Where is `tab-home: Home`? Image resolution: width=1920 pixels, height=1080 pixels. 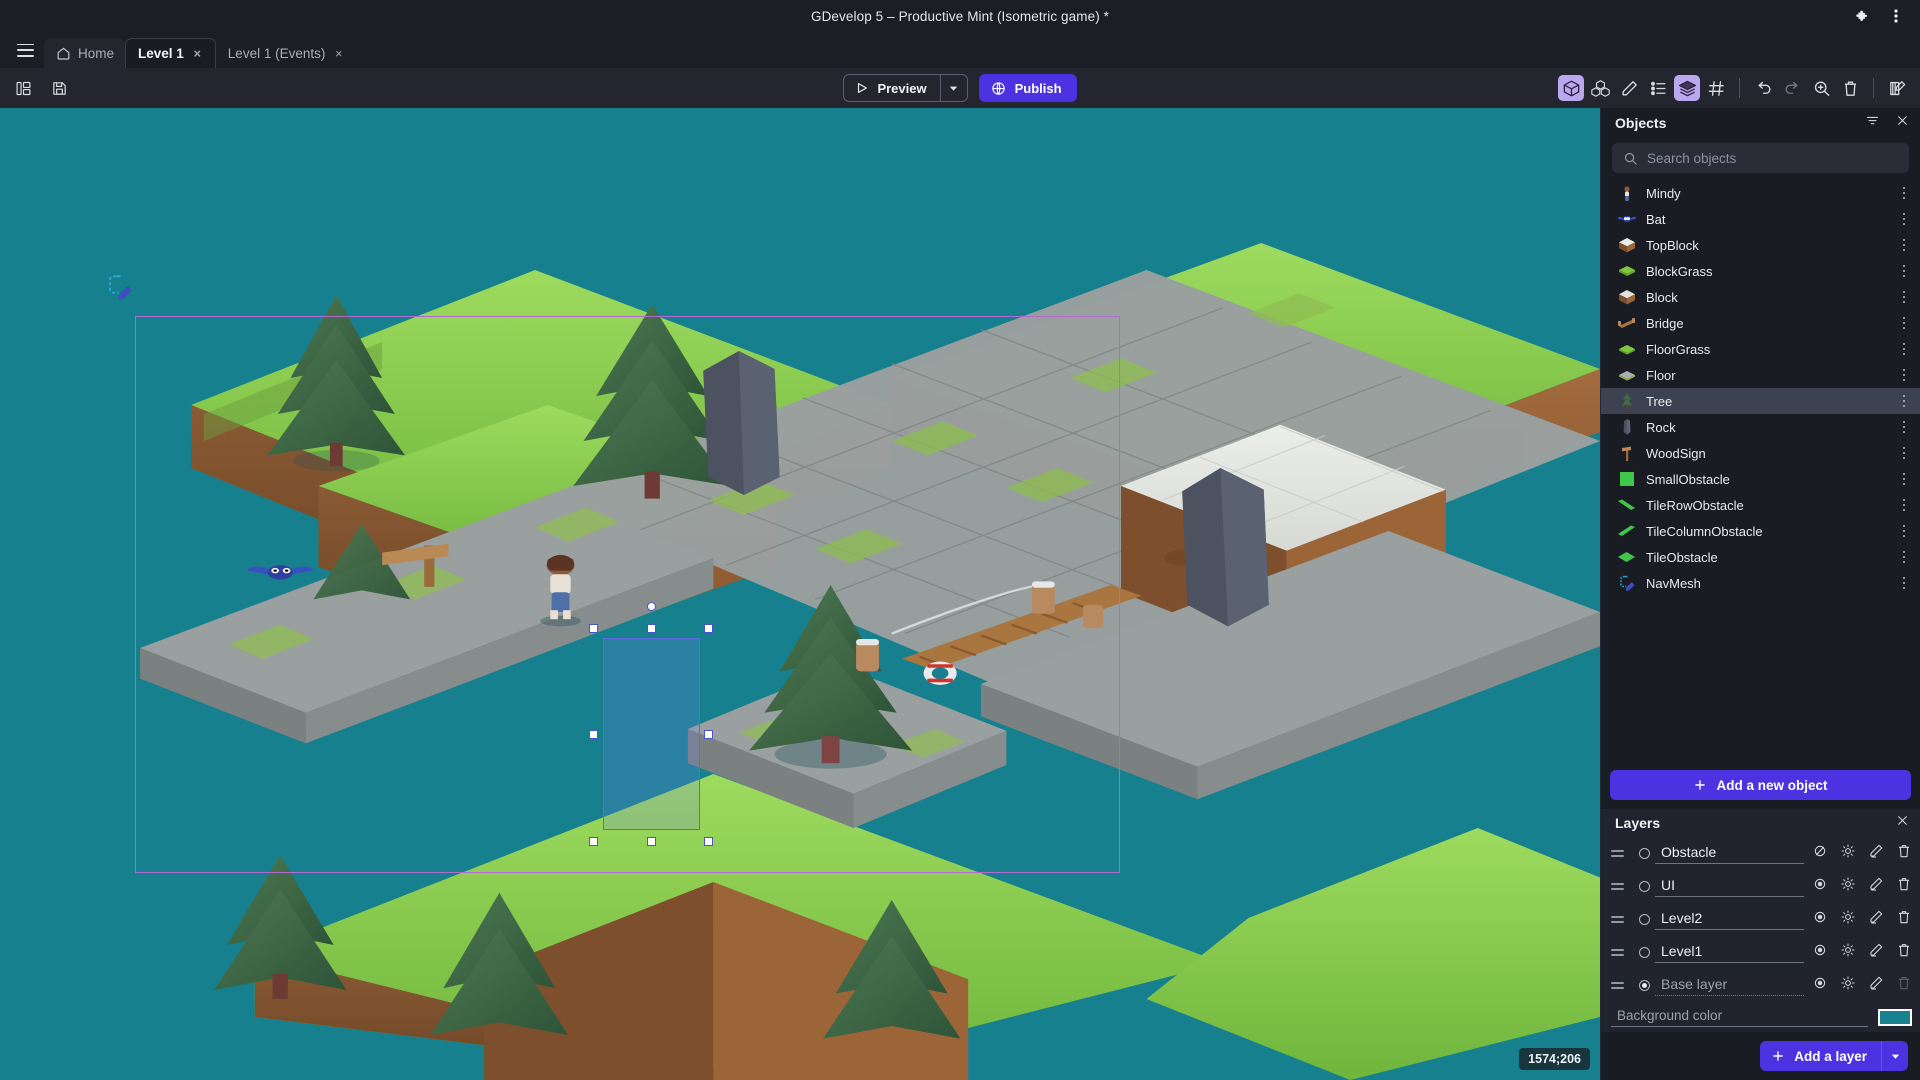 tab-home: Home is located at coordinates (85, 53).